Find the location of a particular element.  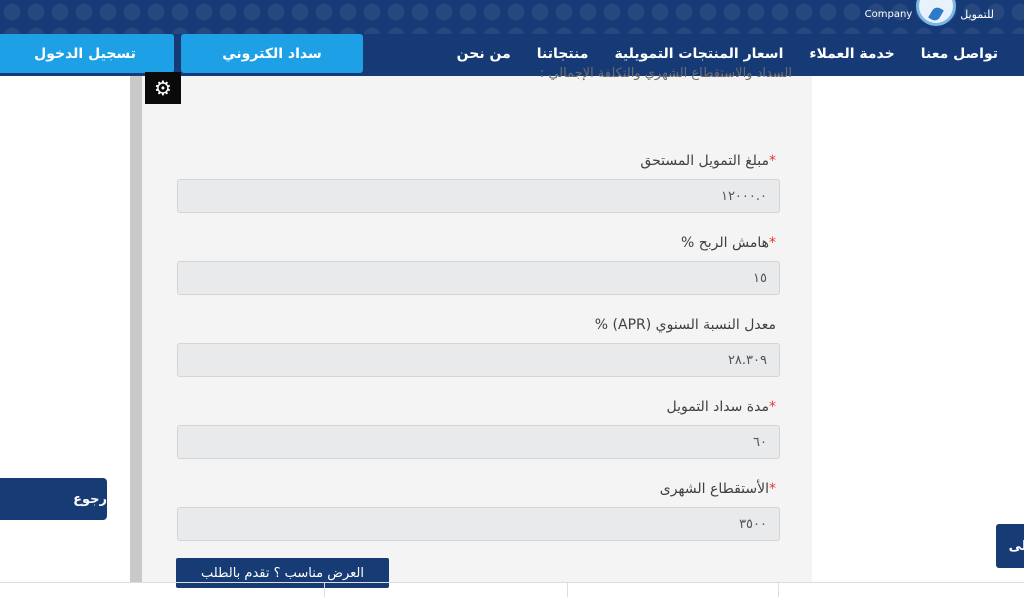

apr-label: معدل النسبة السنوي (APR) % is located at coordinates (687, 325).